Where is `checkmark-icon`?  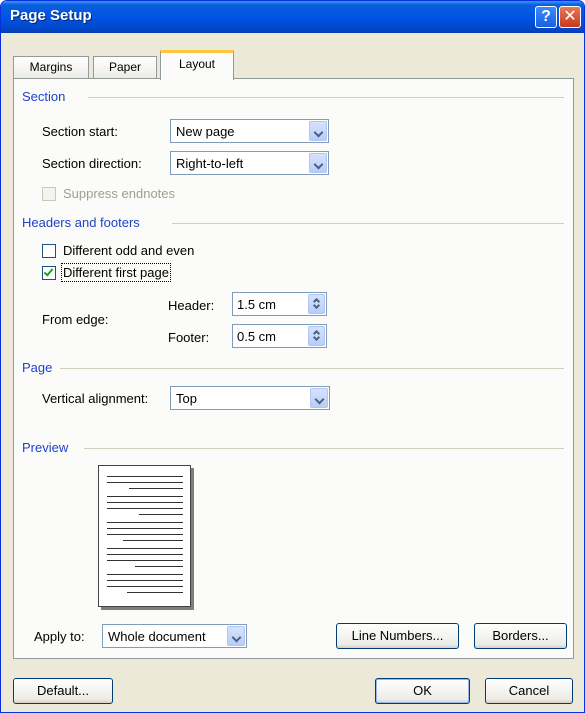
checkmark-icon is located at coordinates (48, 271).